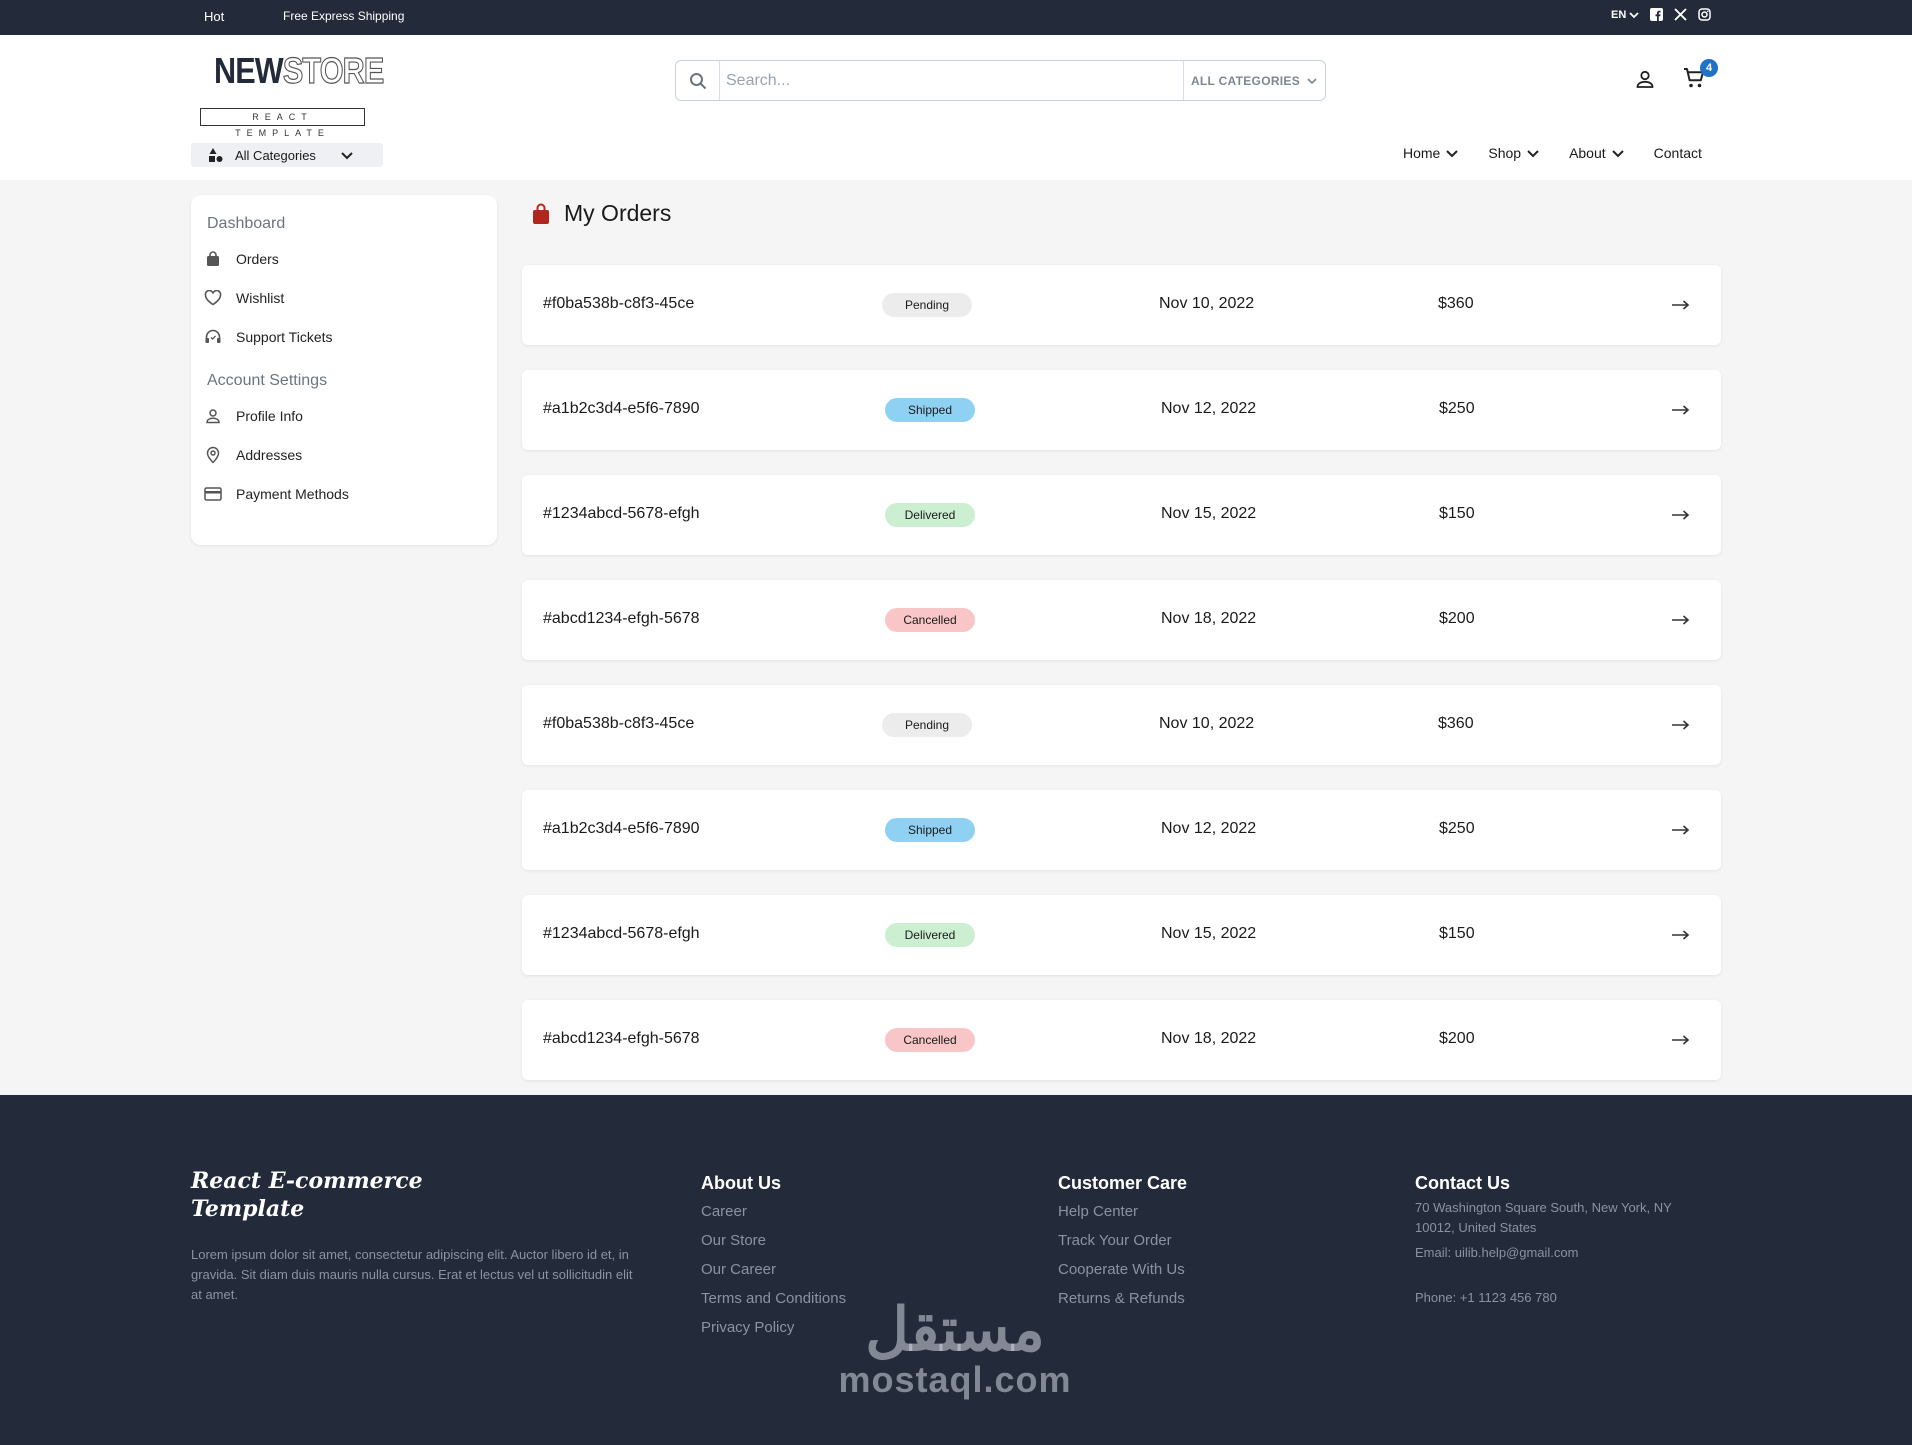  What do you see at coordinates (1560, 1257) in the screenshot?
I see `footer-email: Email: uilib.help@gmail.com` at bounding box center [1560, 1257].